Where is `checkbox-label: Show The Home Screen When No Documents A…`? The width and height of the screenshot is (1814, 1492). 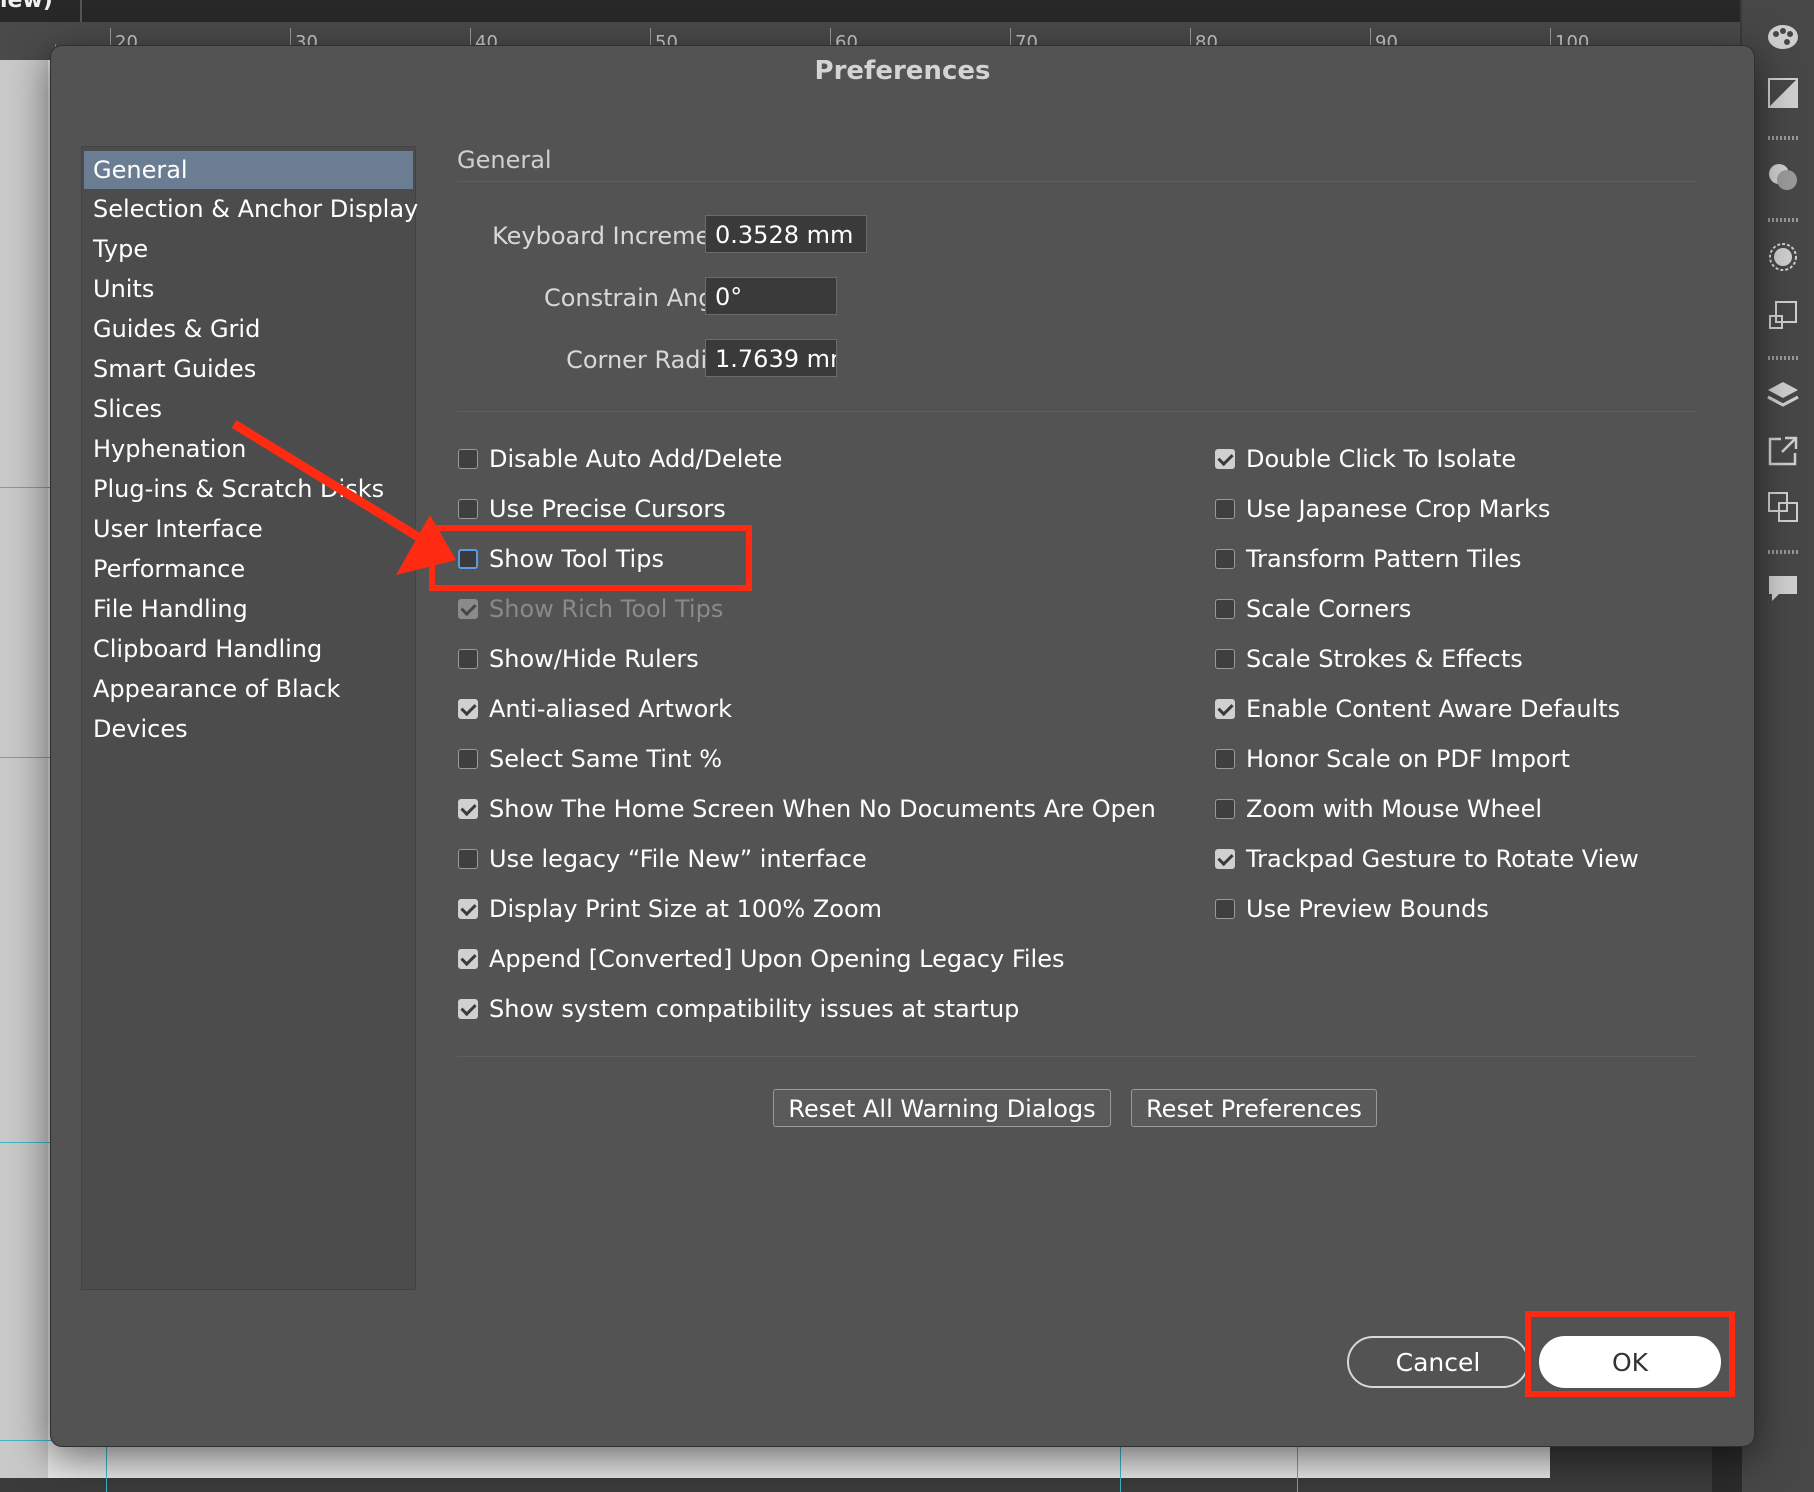 checkbox-label: Show The Home Screen When No Documents A… is located at coordinates (822, 809).